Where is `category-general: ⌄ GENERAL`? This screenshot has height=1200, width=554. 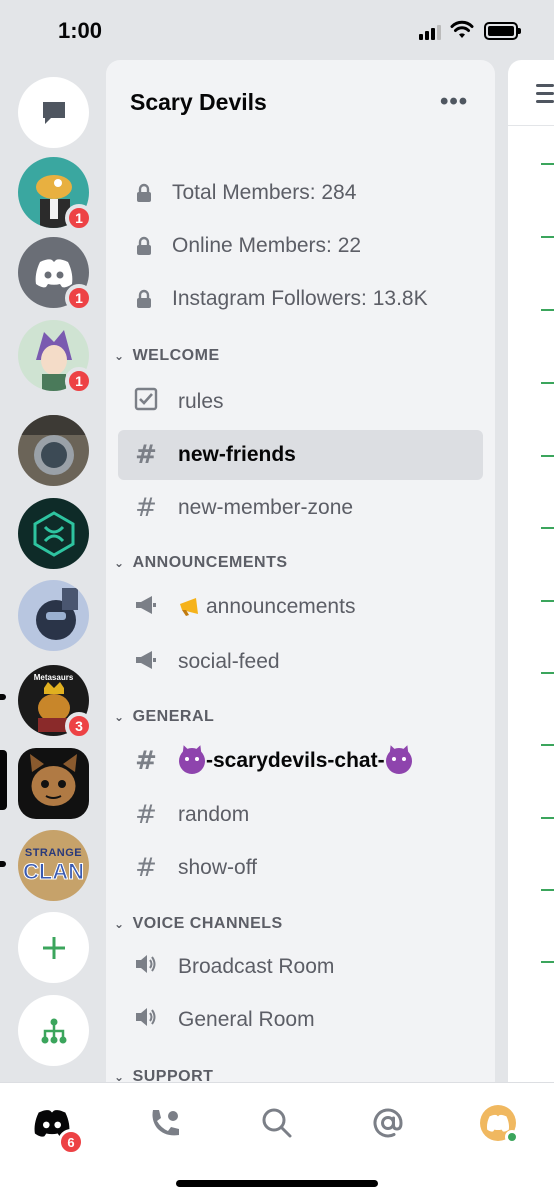 category-general: ⌄ GENERAL is located at coordinates (164, 717).